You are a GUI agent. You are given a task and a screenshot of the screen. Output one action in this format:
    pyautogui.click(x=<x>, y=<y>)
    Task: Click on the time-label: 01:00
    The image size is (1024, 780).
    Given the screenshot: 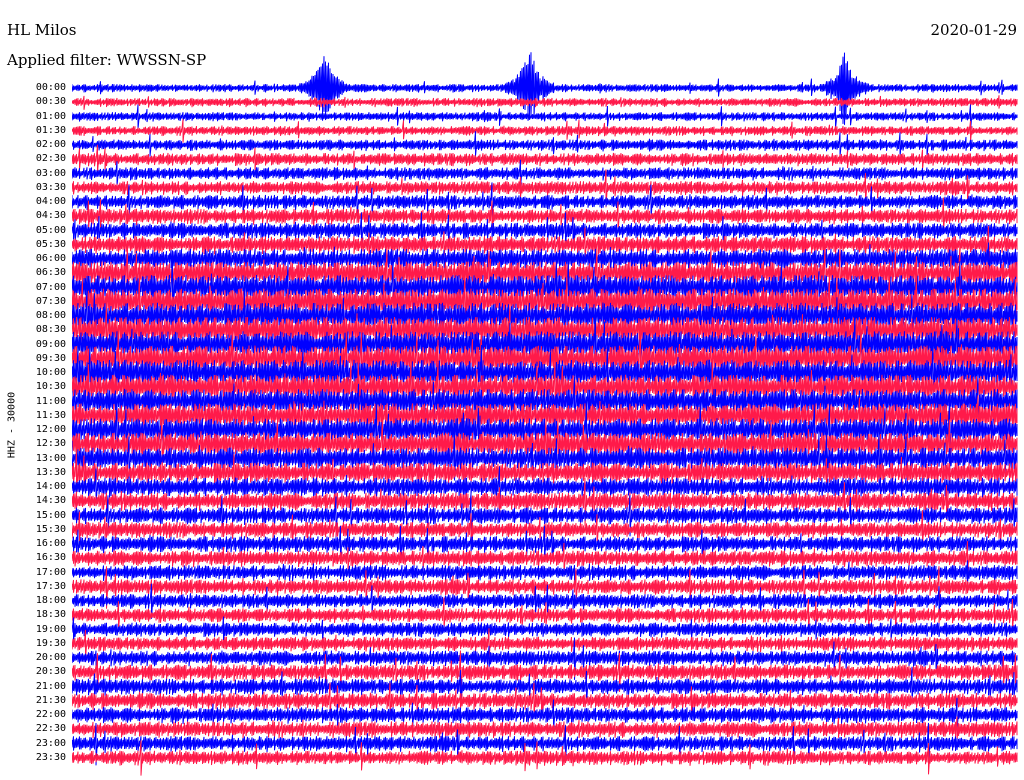 What is the action you would take?
    pyautogui.click(x=50, y=116)
    